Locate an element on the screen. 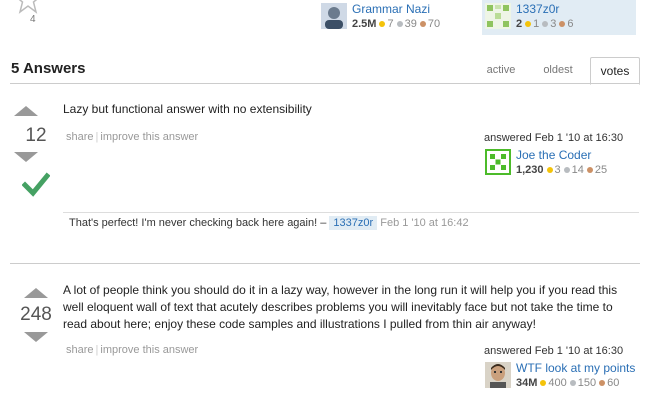 The width and height of the screenshot is (650, 400). tab-active: active is located at coordinates (501, 70).